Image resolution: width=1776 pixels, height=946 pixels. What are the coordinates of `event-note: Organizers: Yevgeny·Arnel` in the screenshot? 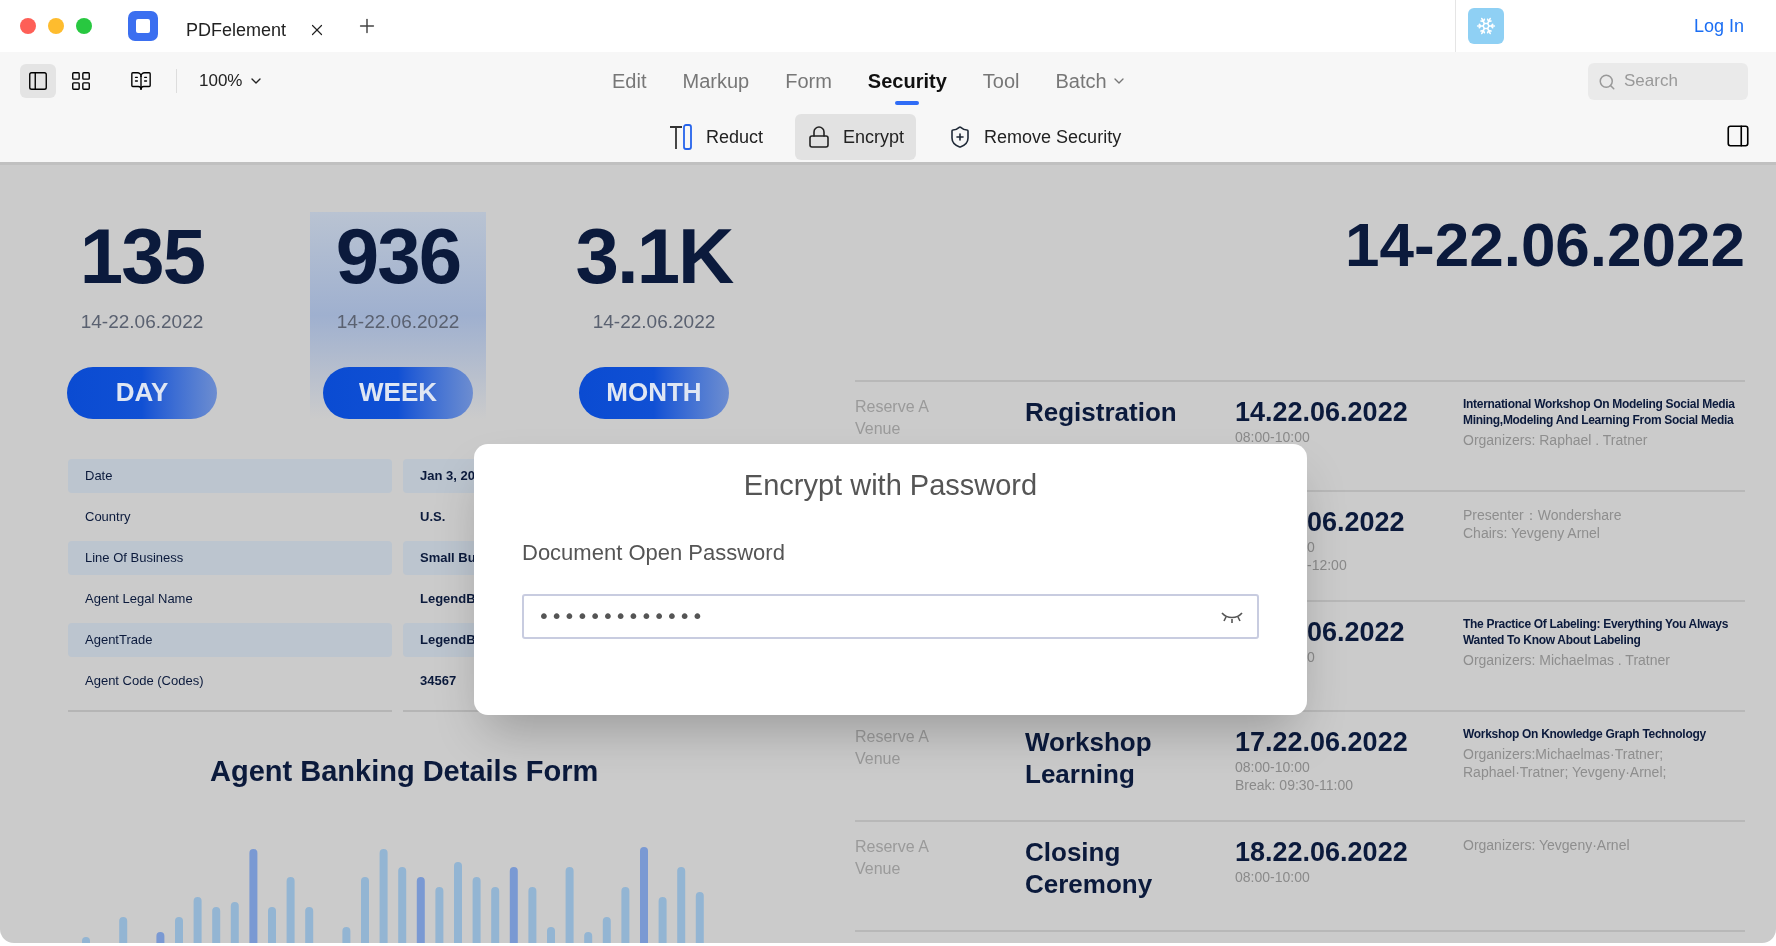 It's located at (1547, 845).